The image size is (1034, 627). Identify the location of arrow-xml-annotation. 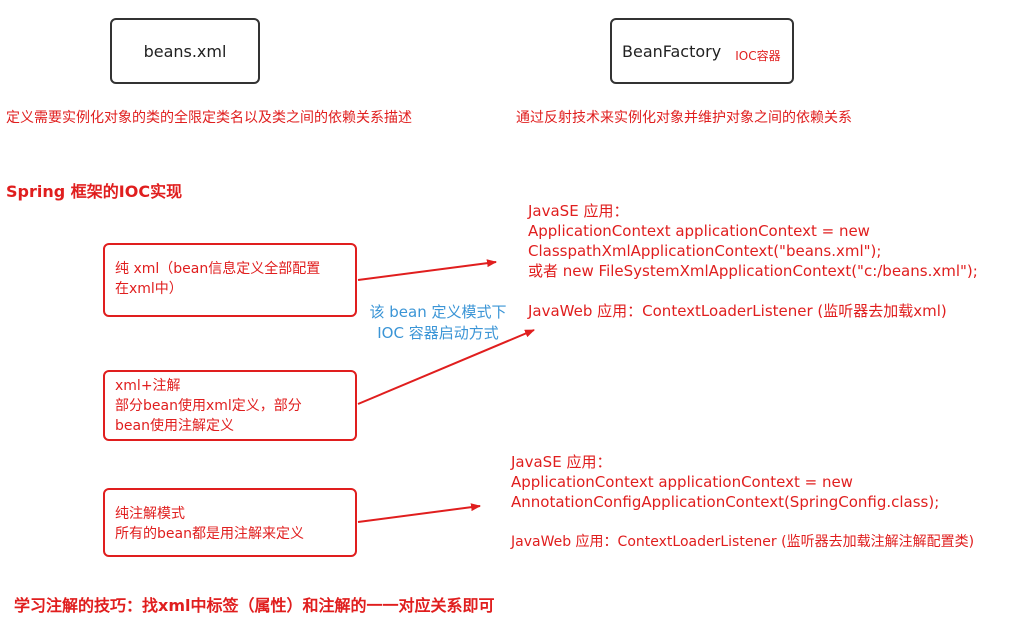
(446, 367).